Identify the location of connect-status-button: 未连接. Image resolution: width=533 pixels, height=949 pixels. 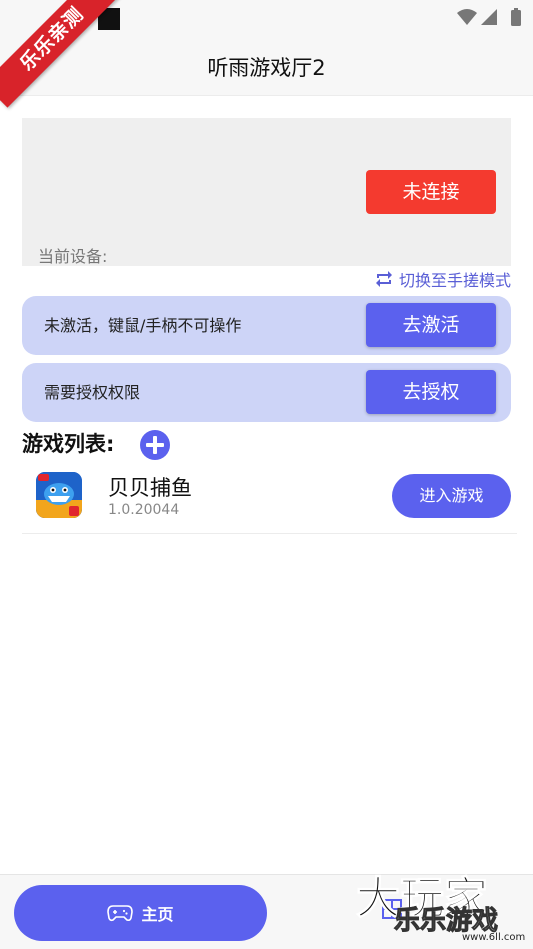
(431, 192).